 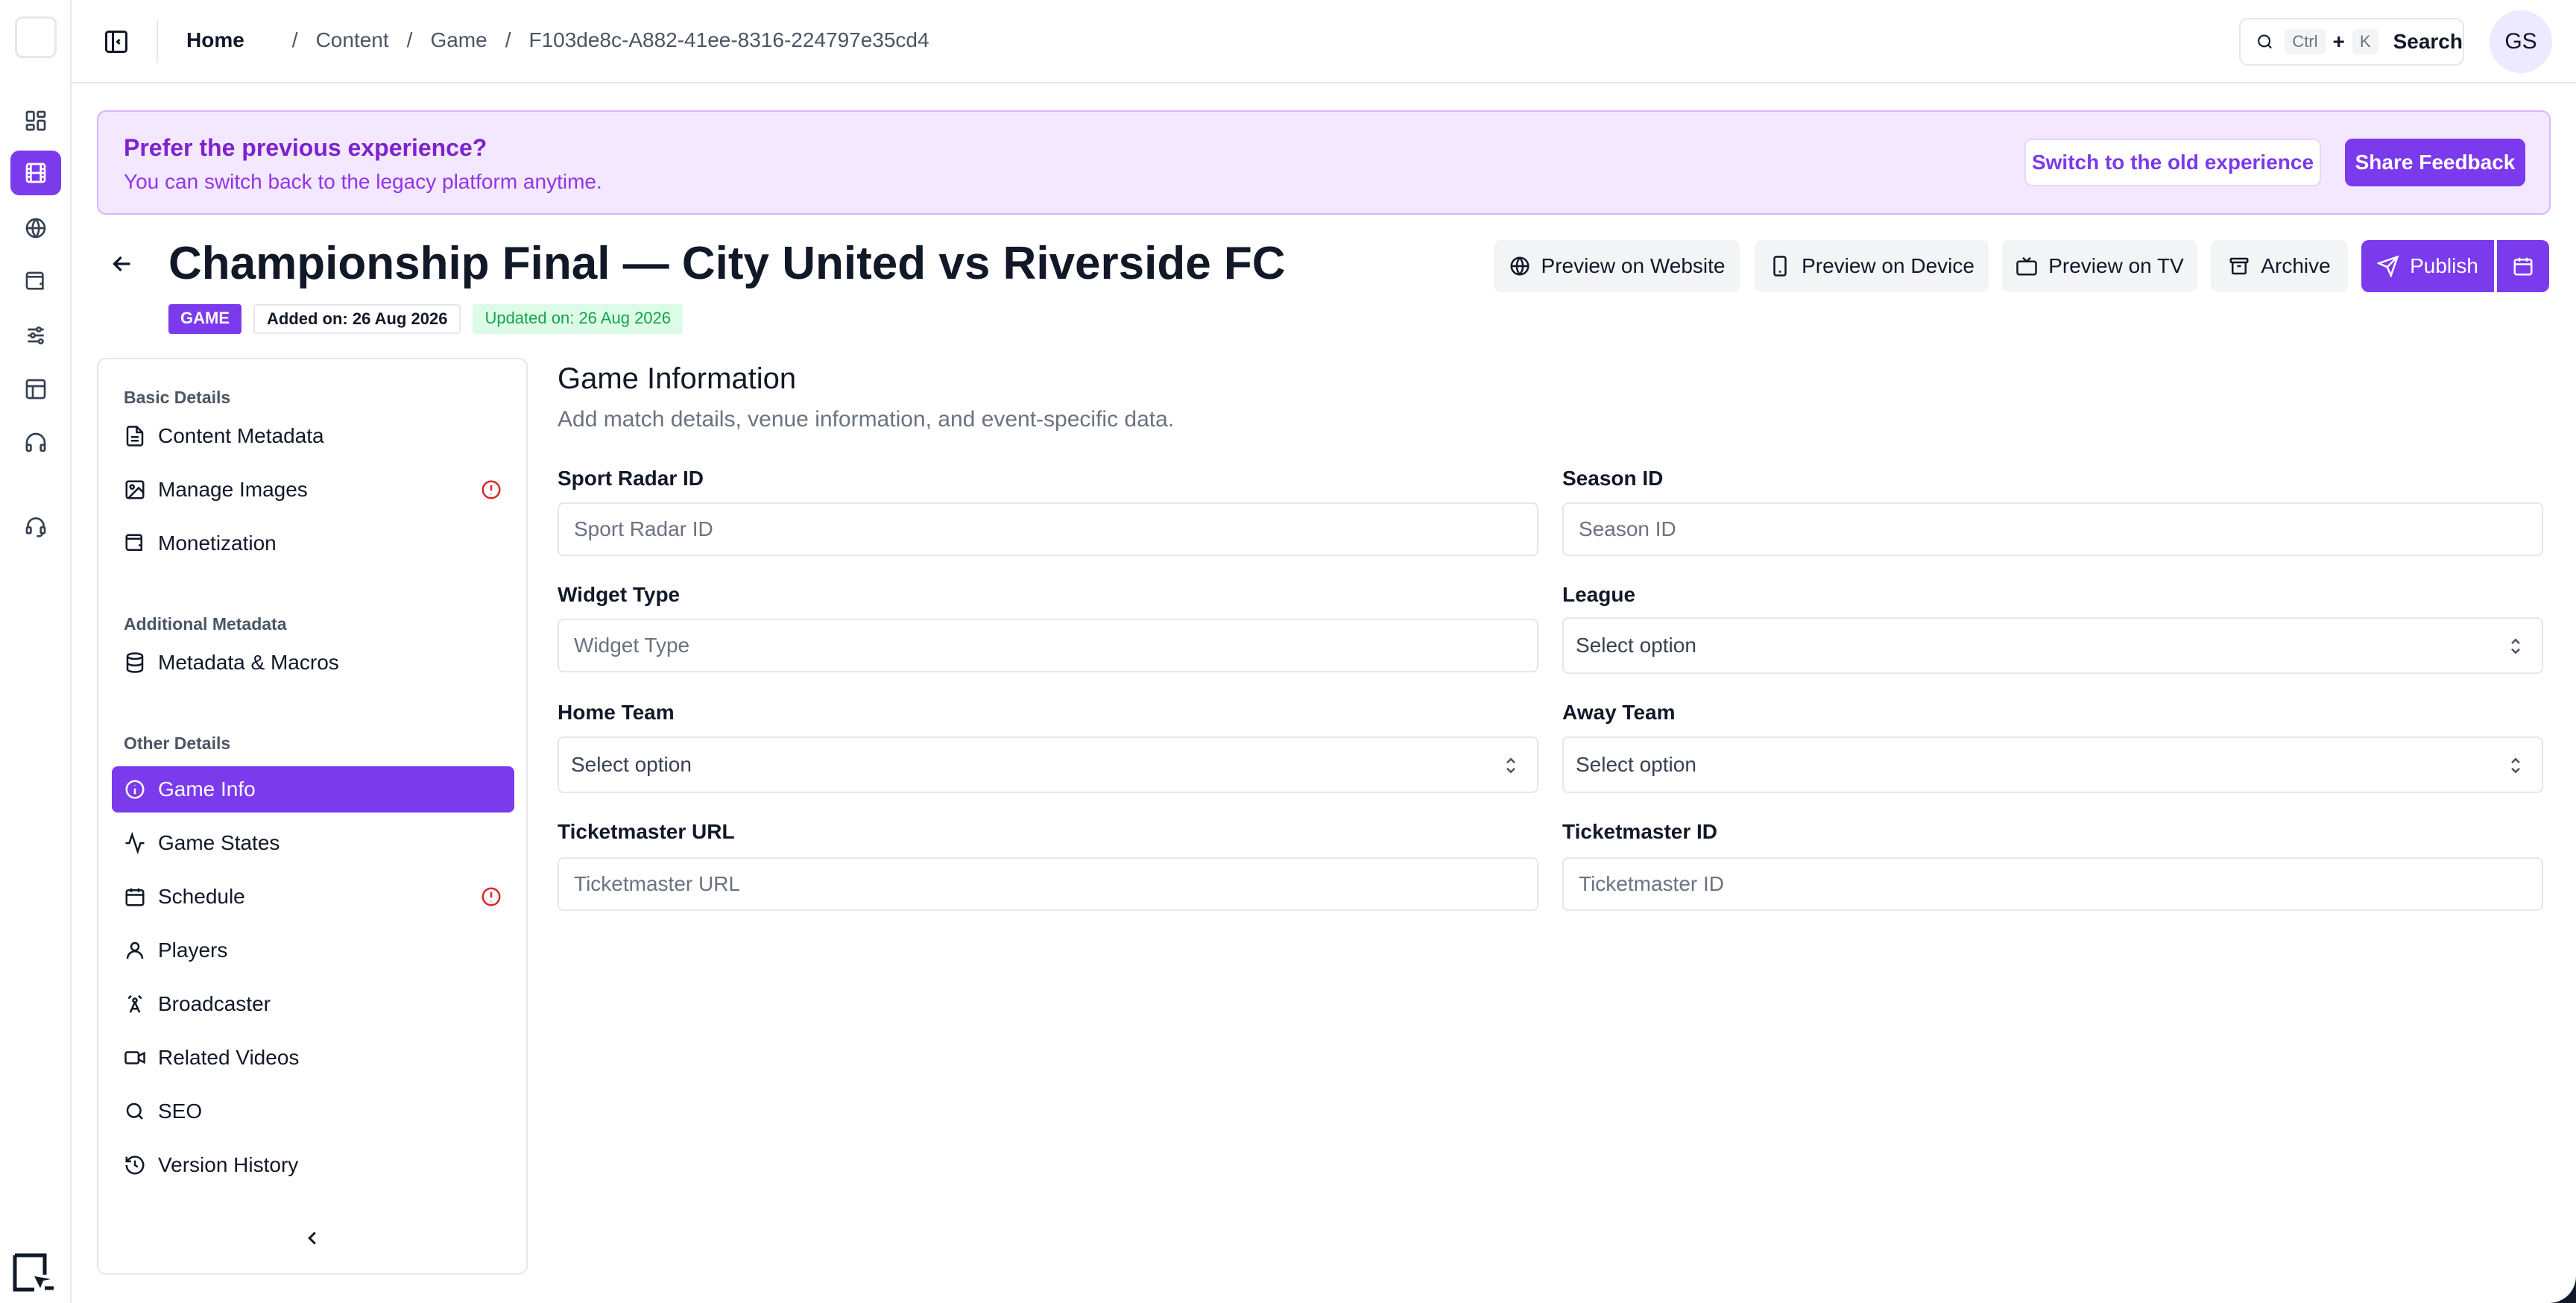 I want to click on sport-radar-id-label: Sport Radar ID, so click(x=631, y=479).